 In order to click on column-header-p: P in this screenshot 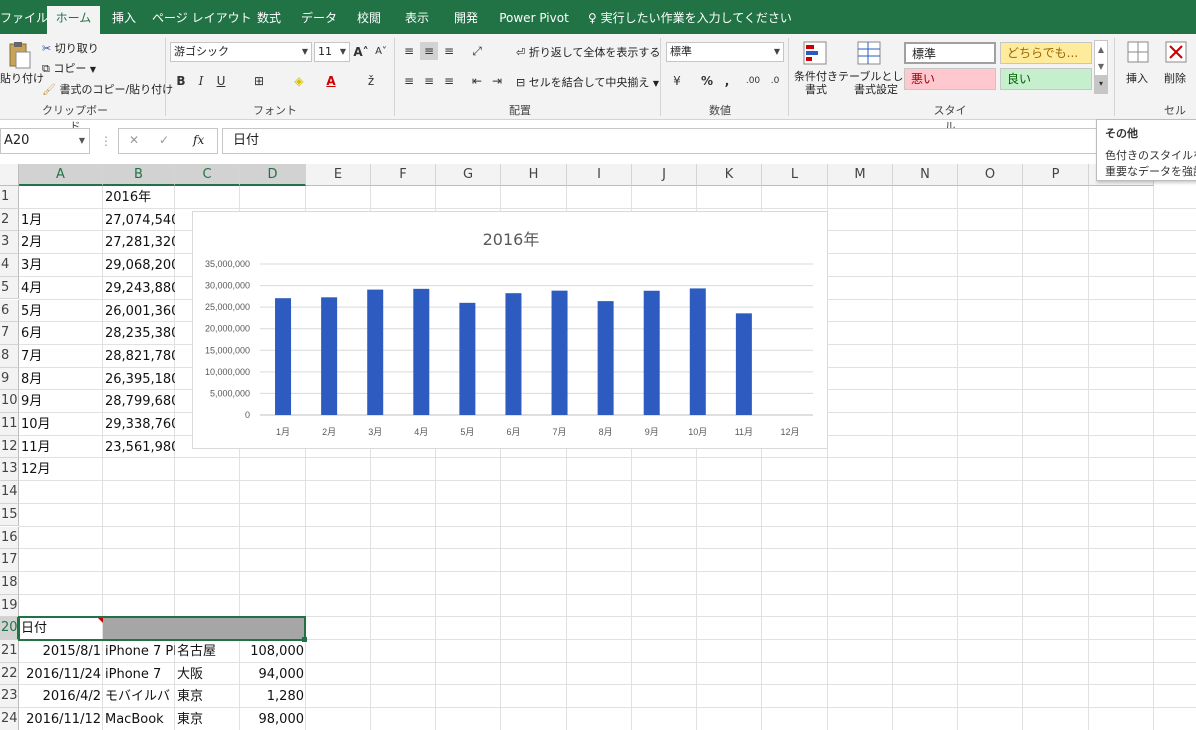, I will do `click(1056, 175)`.